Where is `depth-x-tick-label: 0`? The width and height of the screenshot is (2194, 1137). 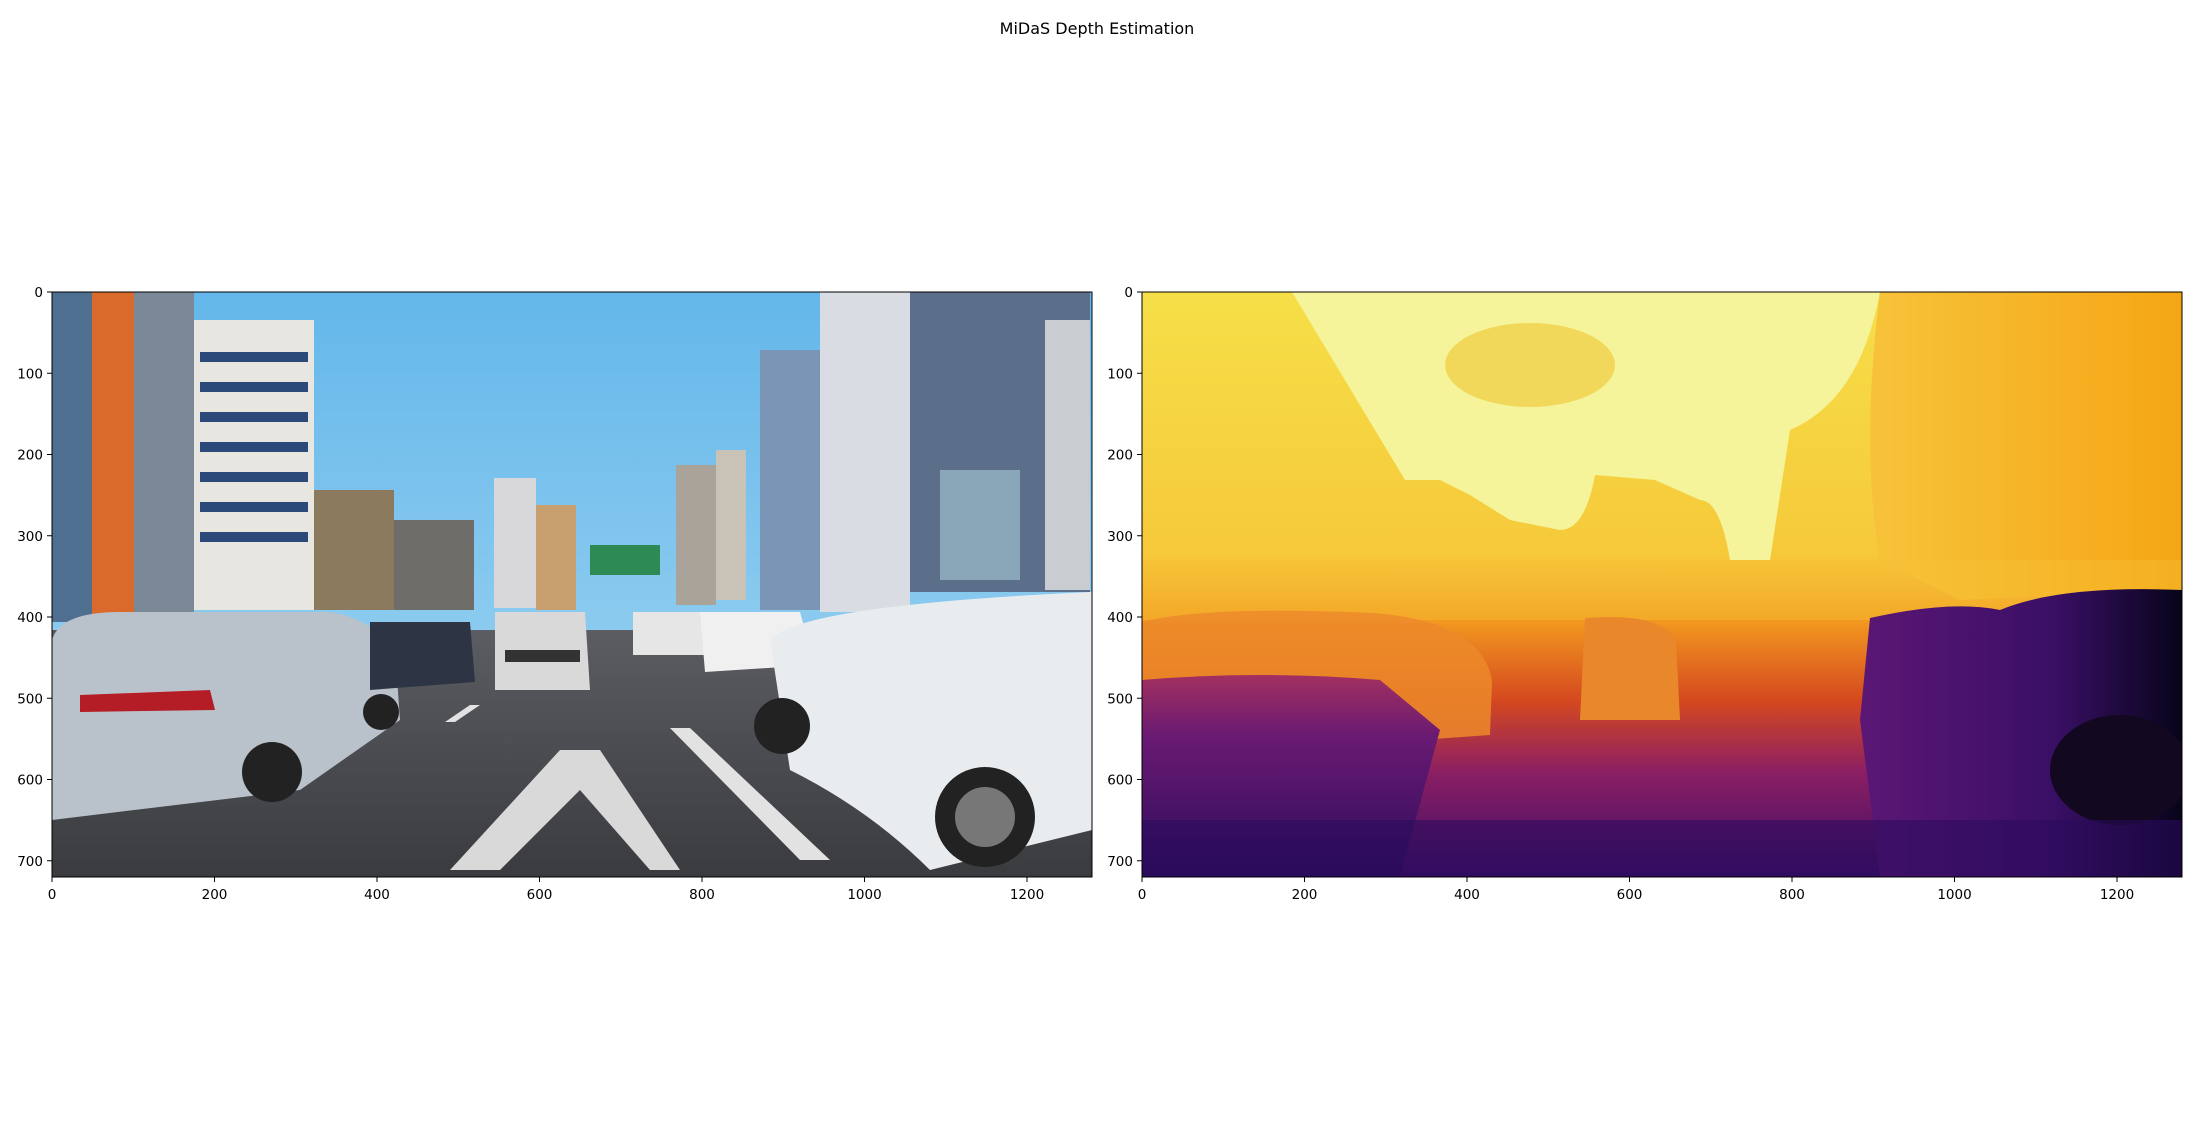 depth-x-tick-label: 0 is located at coordinates (1142, 895).